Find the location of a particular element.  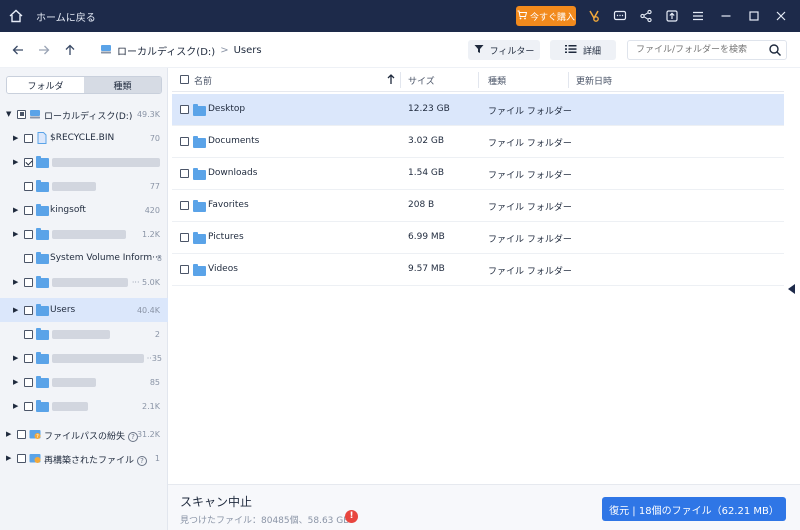

tree-item-folder: 2 is located at coordinates (84, 334).